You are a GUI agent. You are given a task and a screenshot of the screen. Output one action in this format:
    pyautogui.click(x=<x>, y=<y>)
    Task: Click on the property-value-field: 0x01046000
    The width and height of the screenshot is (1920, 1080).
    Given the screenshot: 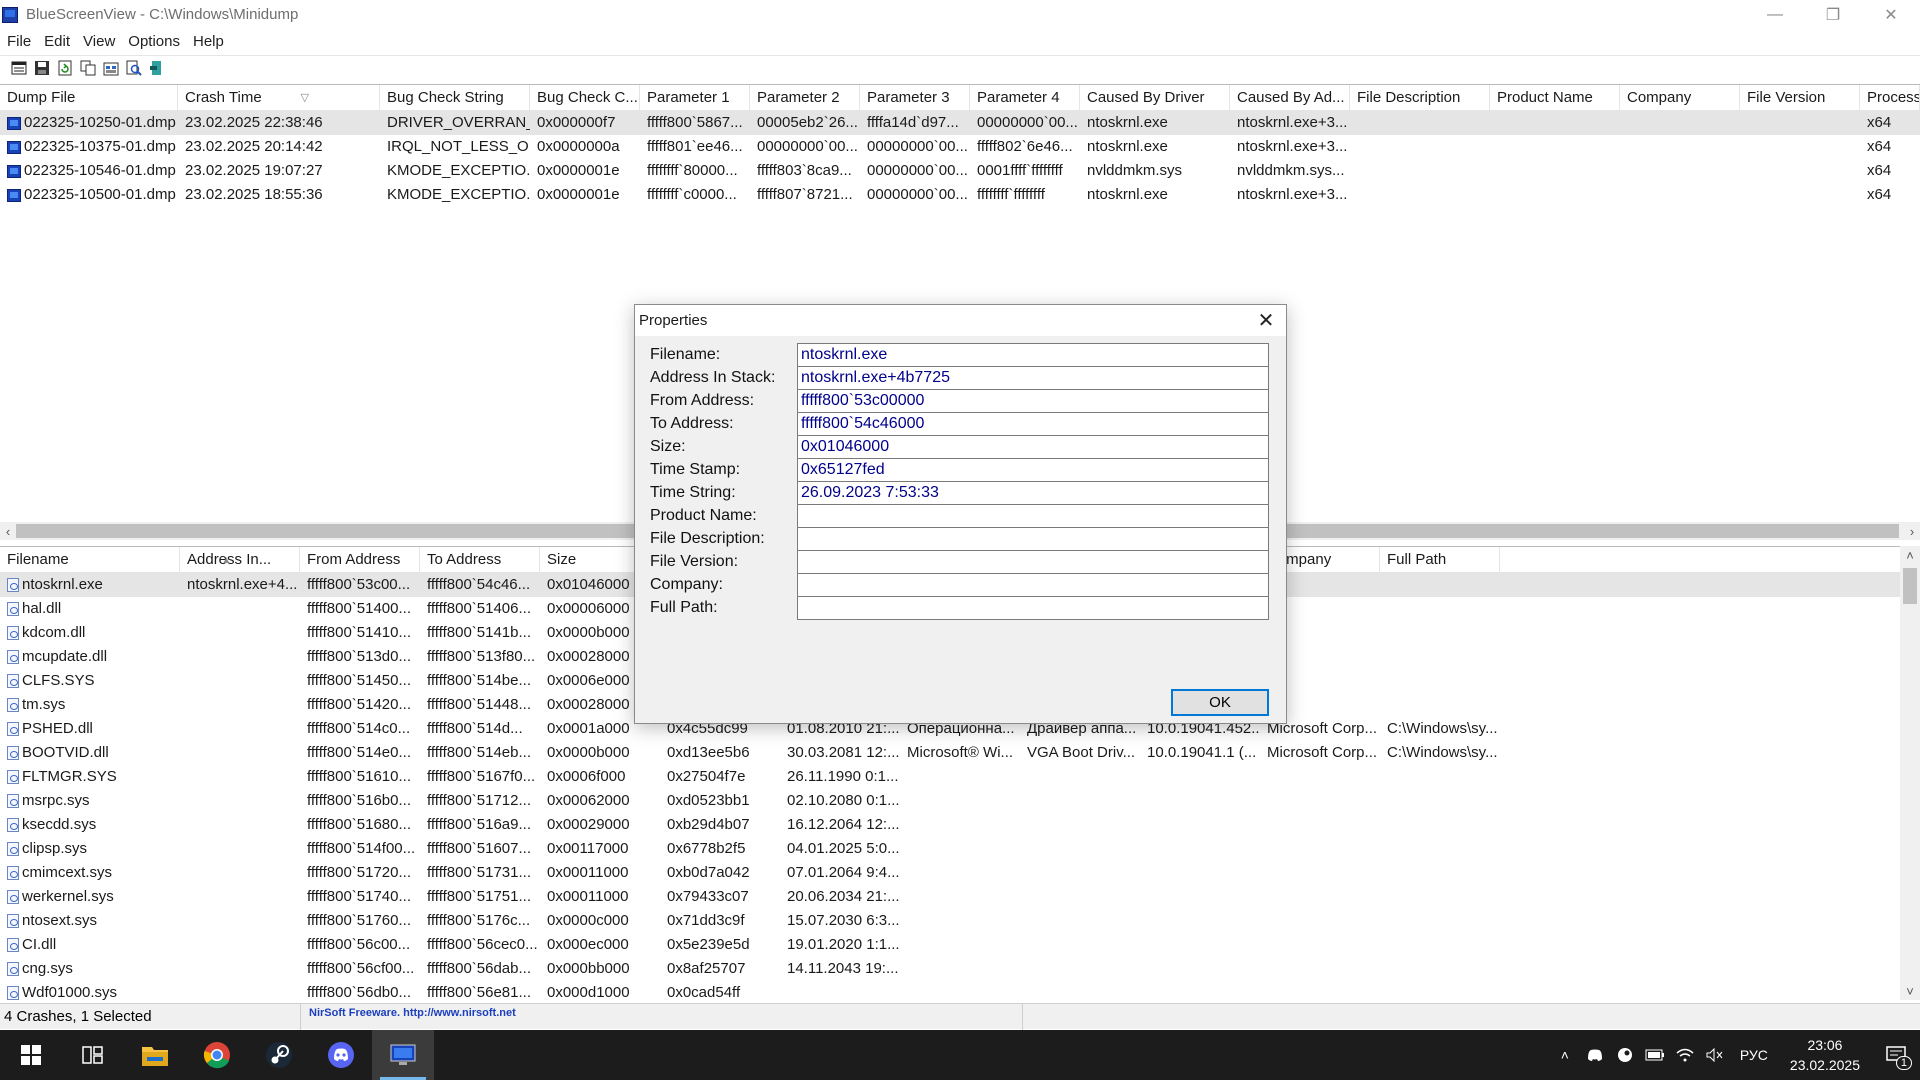 What is the action you would take?
    pyautogui.click(x=1033, y=447)
    